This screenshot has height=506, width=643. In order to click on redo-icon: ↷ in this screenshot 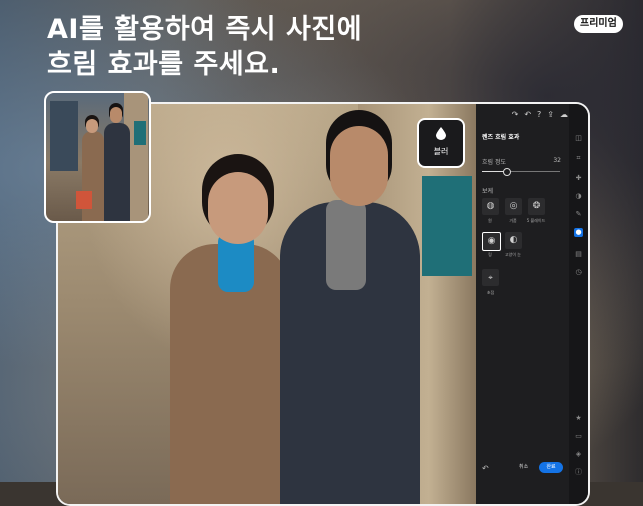, I will do `click(515, 116)`.